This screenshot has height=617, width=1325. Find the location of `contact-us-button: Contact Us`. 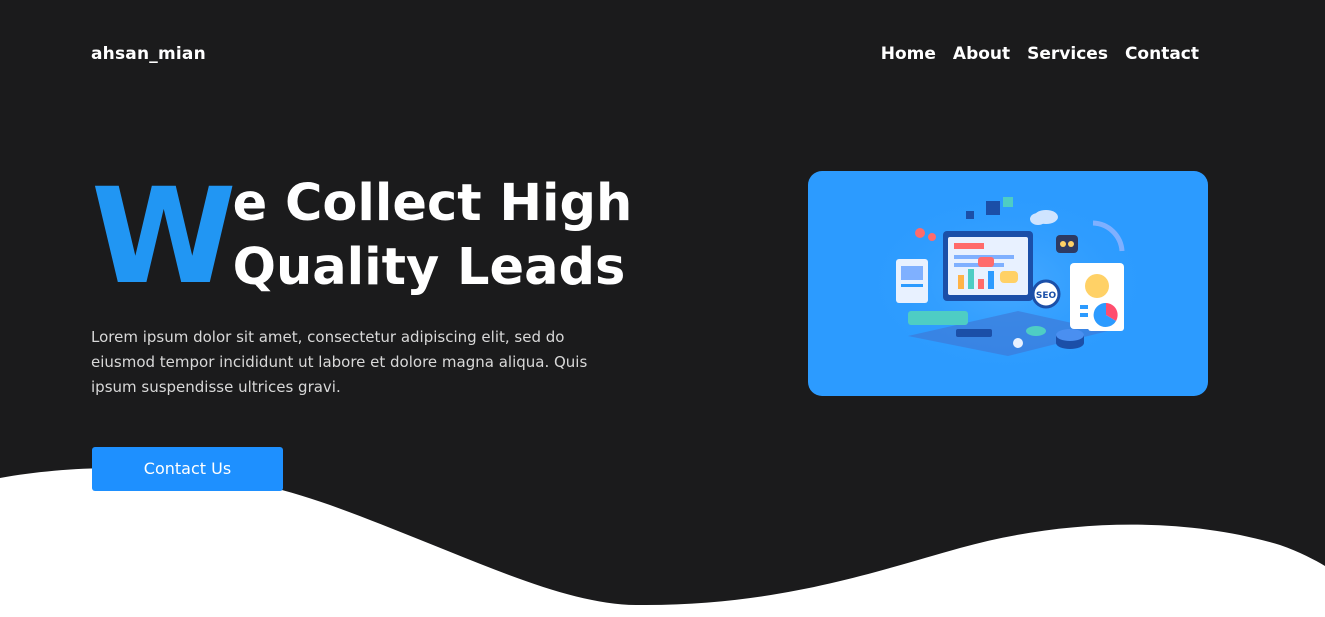

contact-us-button: Contact Us is located at coordinates (187, 469).